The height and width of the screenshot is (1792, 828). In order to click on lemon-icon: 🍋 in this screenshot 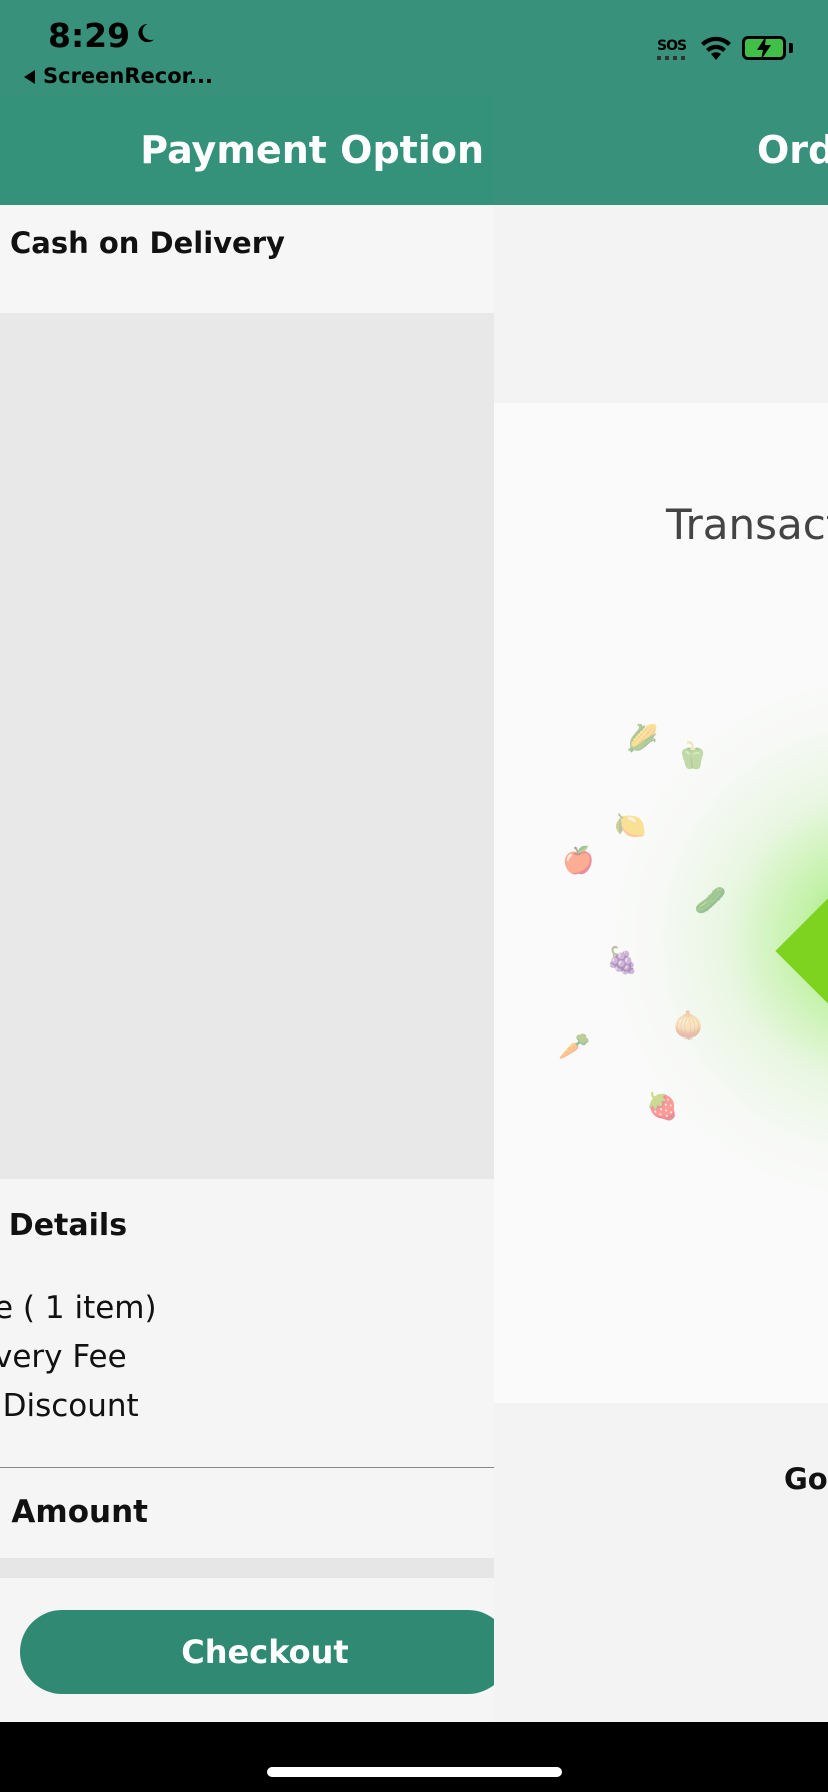, I will do `click(630, 826)`.